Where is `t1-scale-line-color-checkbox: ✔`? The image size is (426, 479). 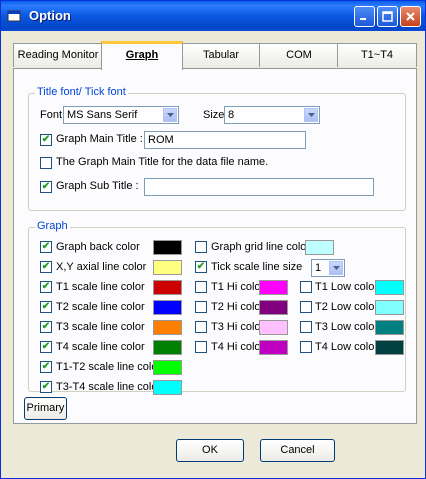 t1-scale-line-color-checkbox: ✔ is located at coordinates (46, 287).